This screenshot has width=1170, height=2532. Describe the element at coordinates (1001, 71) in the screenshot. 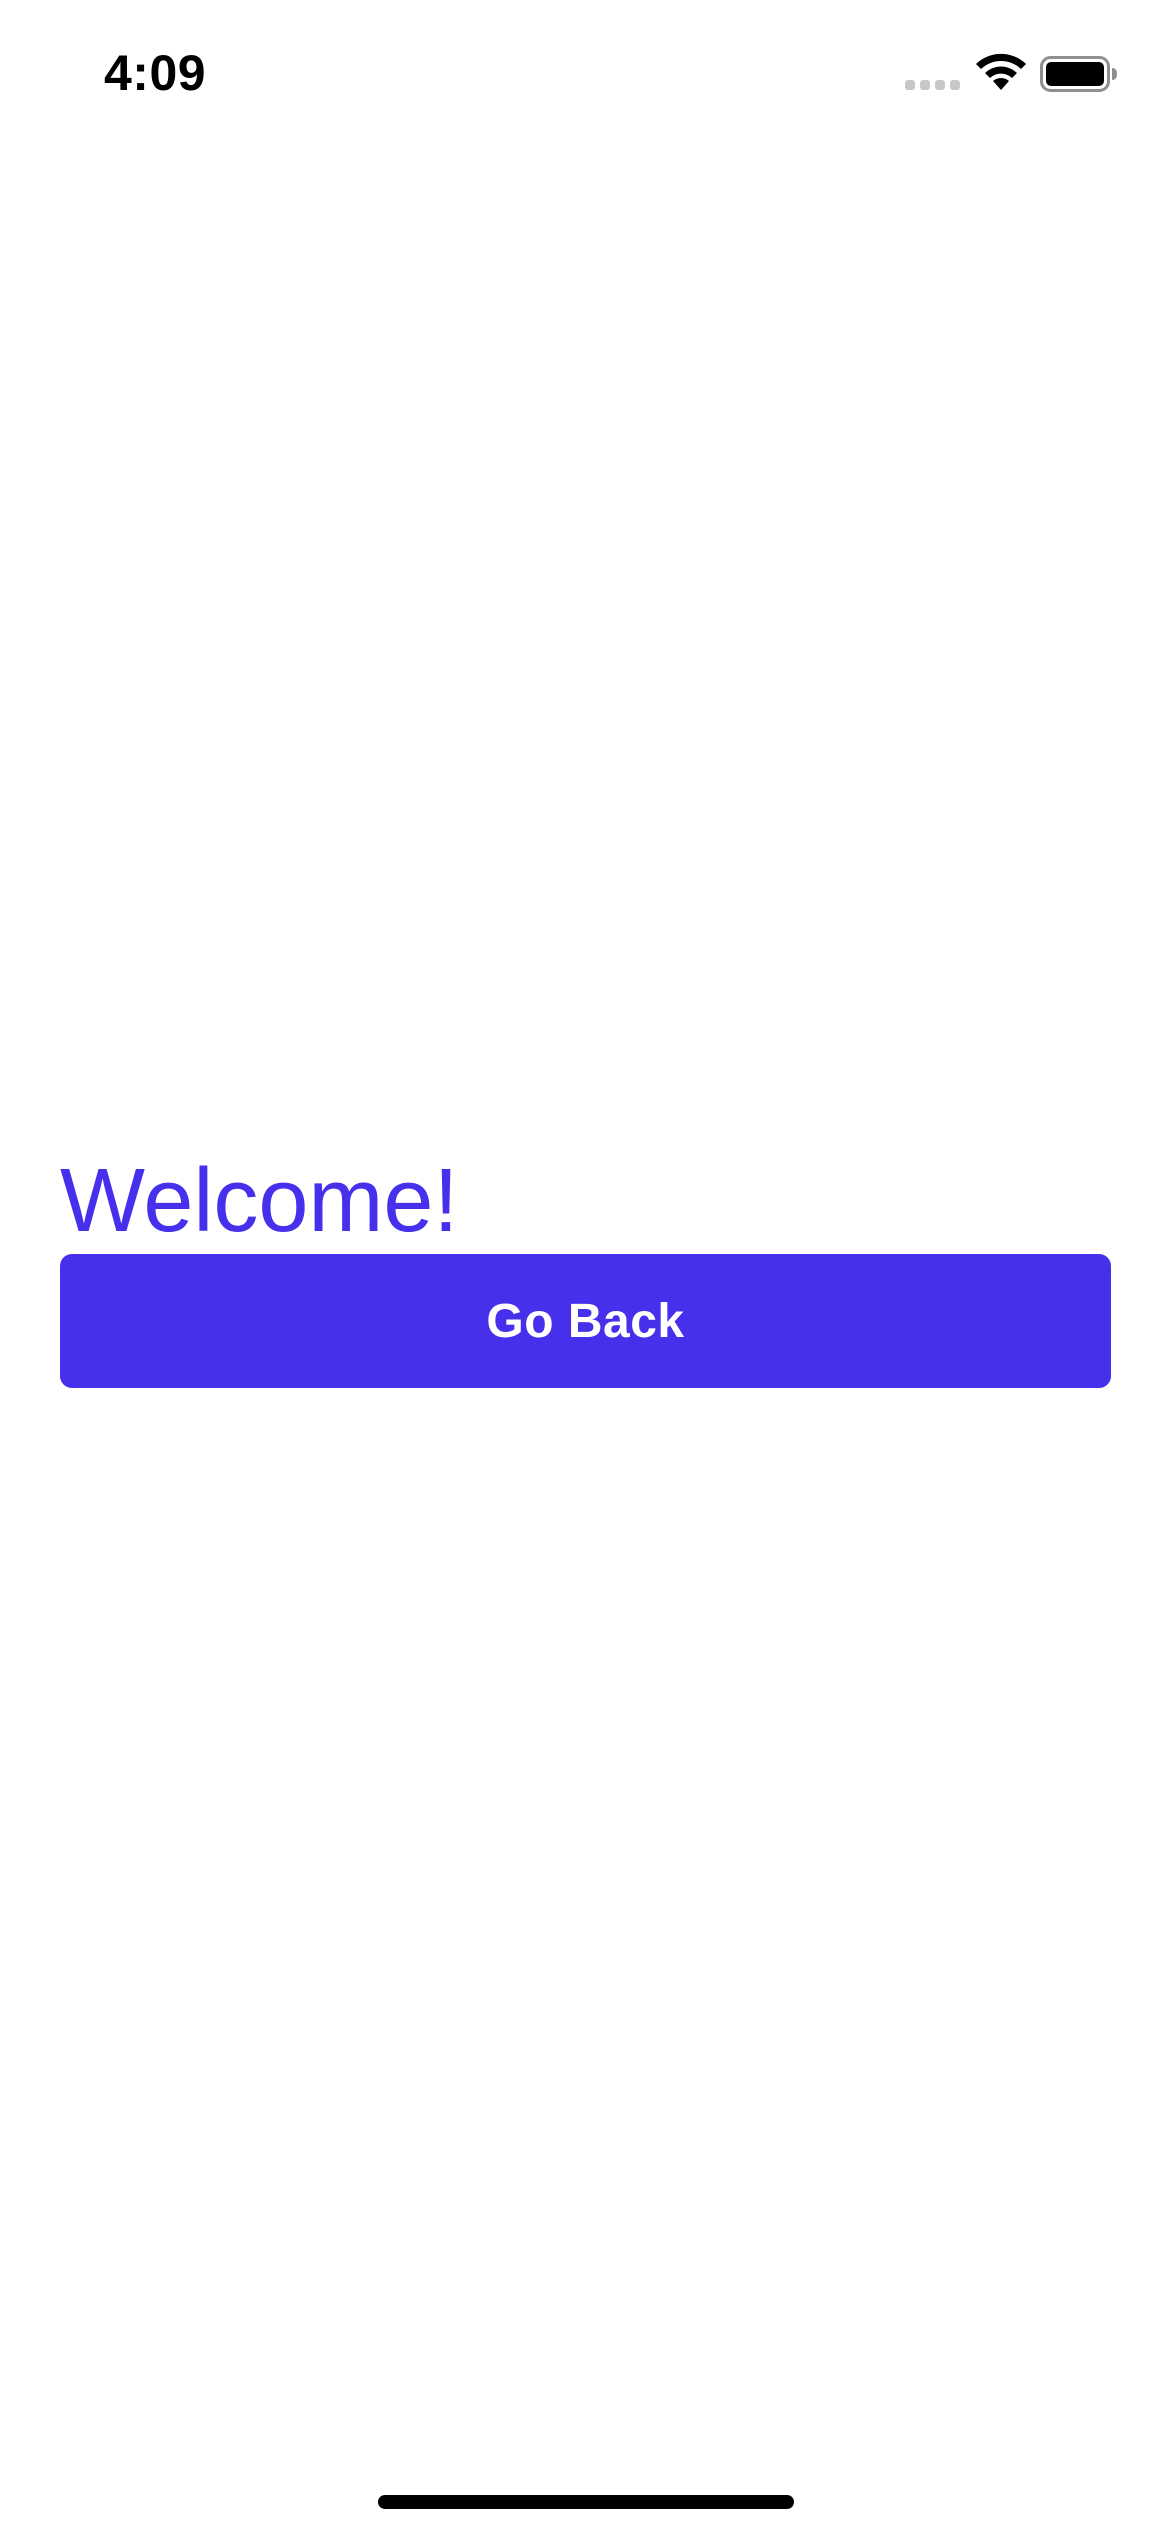

I see `wifi-icon` at that location.